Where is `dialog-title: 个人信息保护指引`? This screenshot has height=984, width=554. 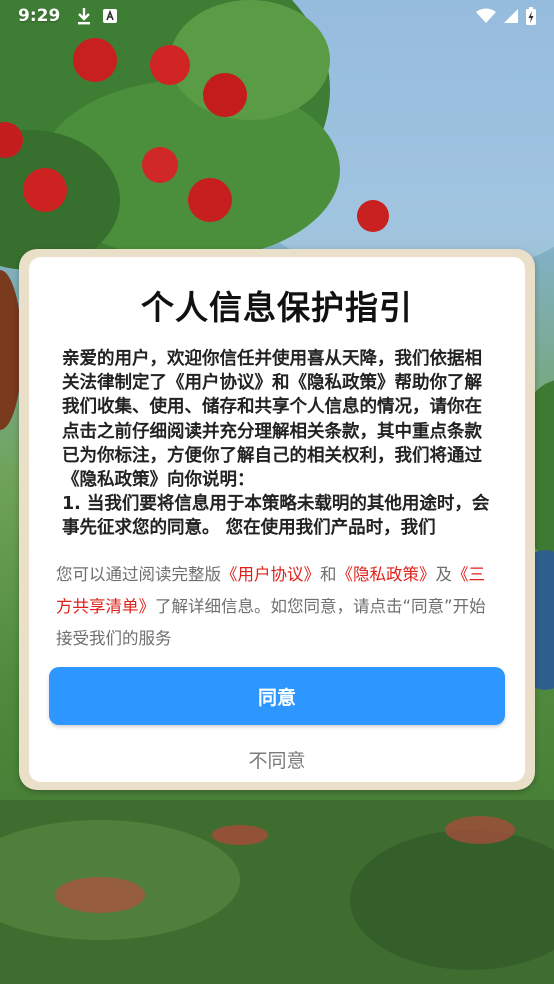 dialog-title: 个人信息保护指引 is located at coordinates (277, 307).